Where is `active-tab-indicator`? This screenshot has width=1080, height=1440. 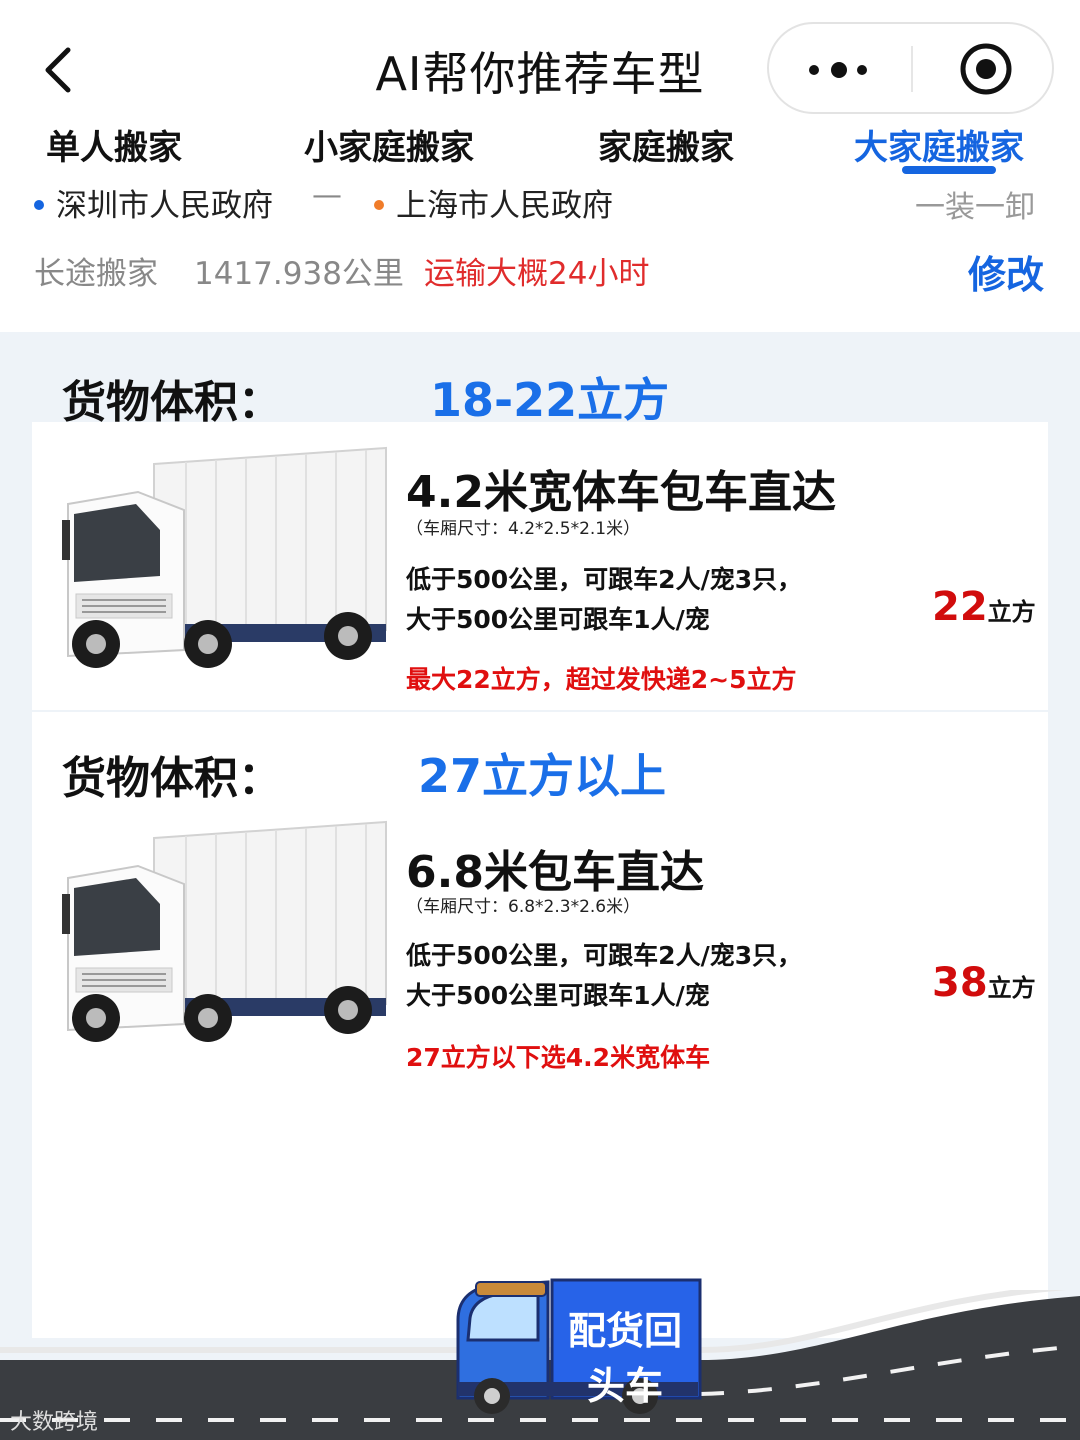 active-tab-indicator is located at coordinates (949, 170).